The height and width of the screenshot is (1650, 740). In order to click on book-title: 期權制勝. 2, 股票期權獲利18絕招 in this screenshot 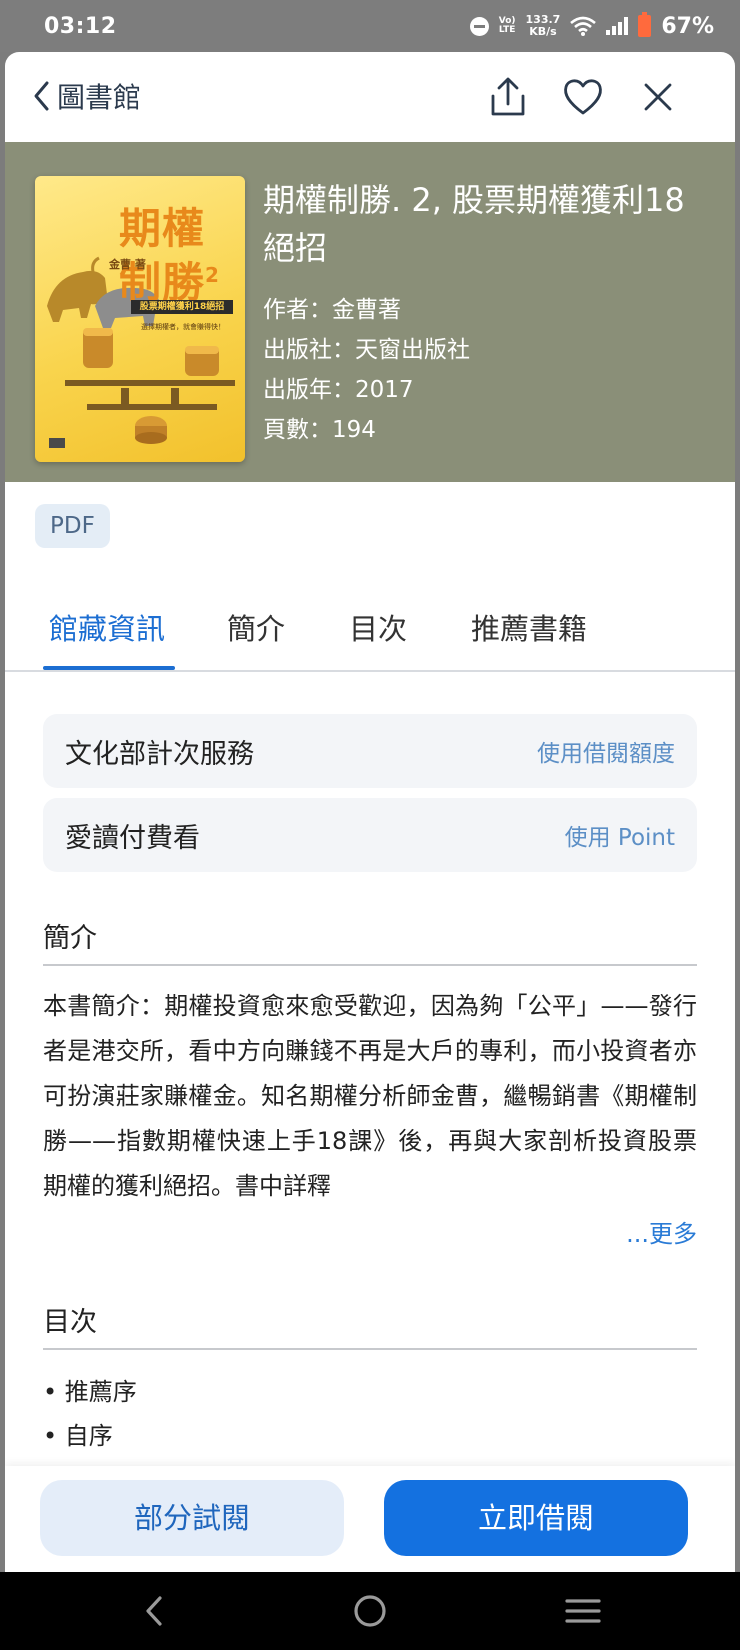, I will do `click(474, 224)`.